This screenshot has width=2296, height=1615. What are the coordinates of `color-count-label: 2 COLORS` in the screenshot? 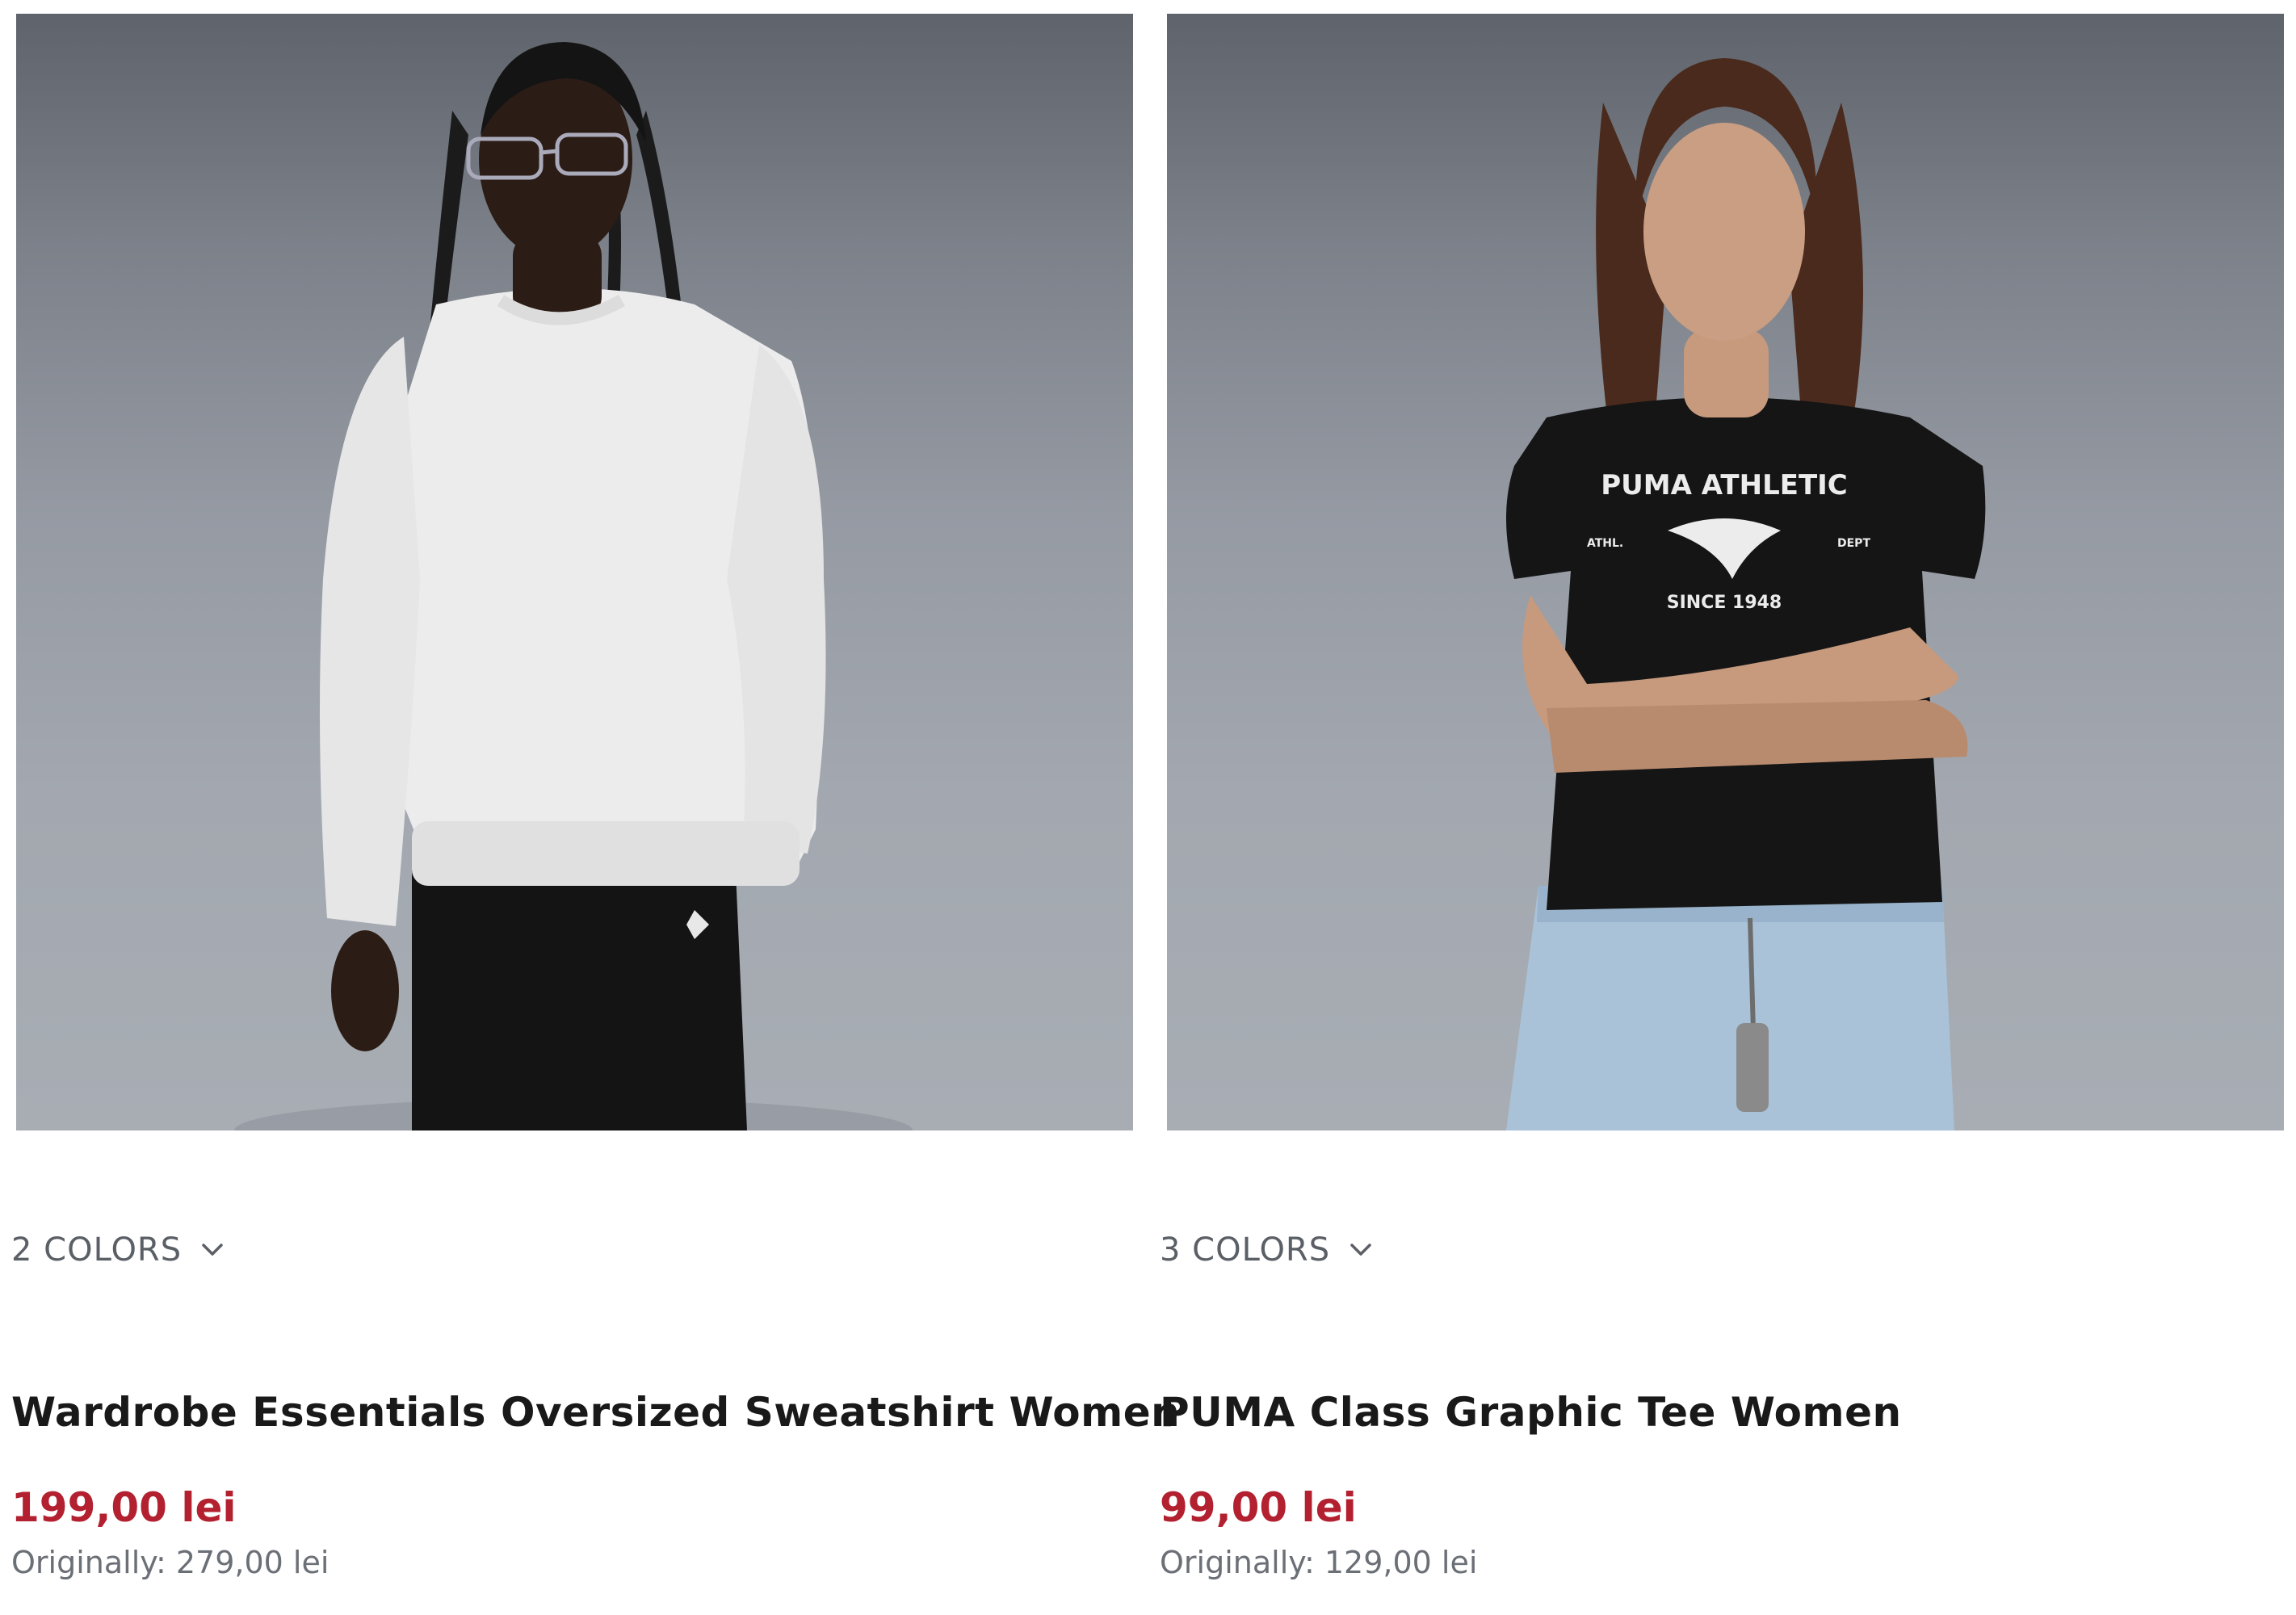 It's located at (97, 1250).